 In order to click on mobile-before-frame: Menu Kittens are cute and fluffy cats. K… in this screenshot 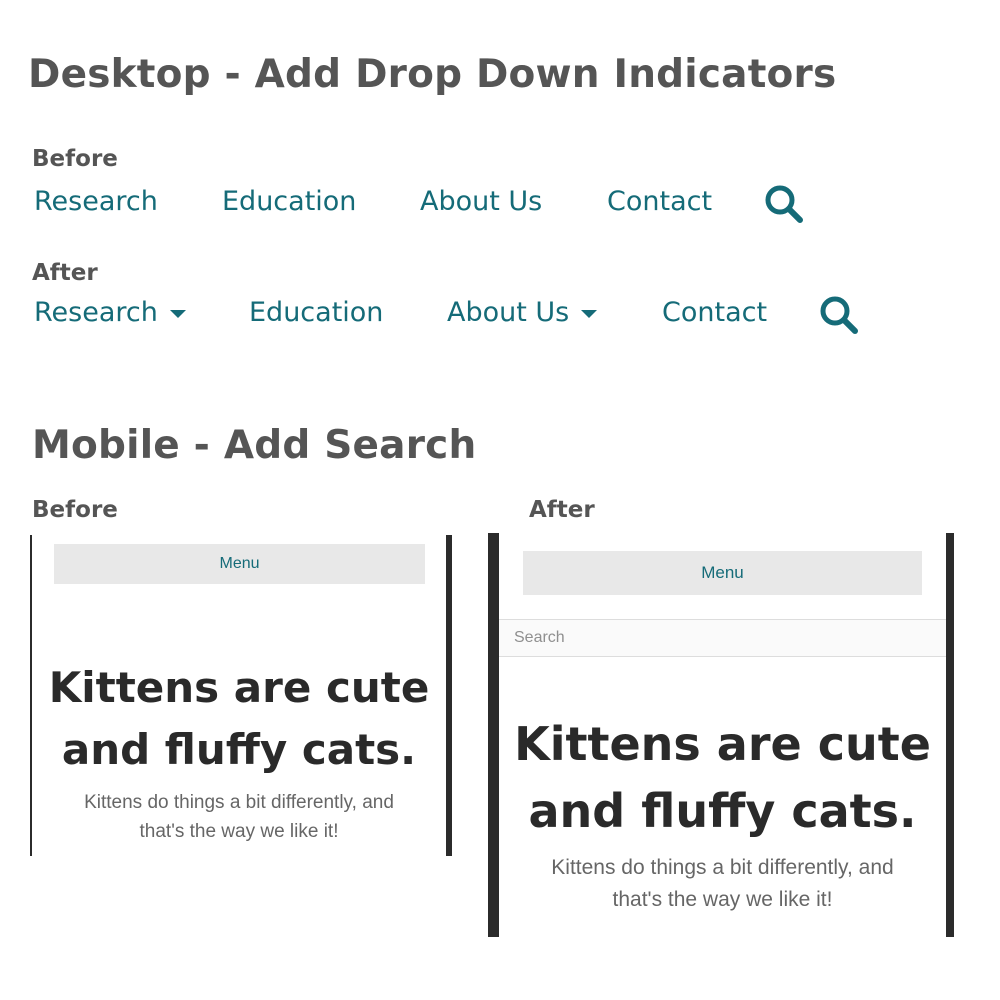, I will do `click(241, 695)`.